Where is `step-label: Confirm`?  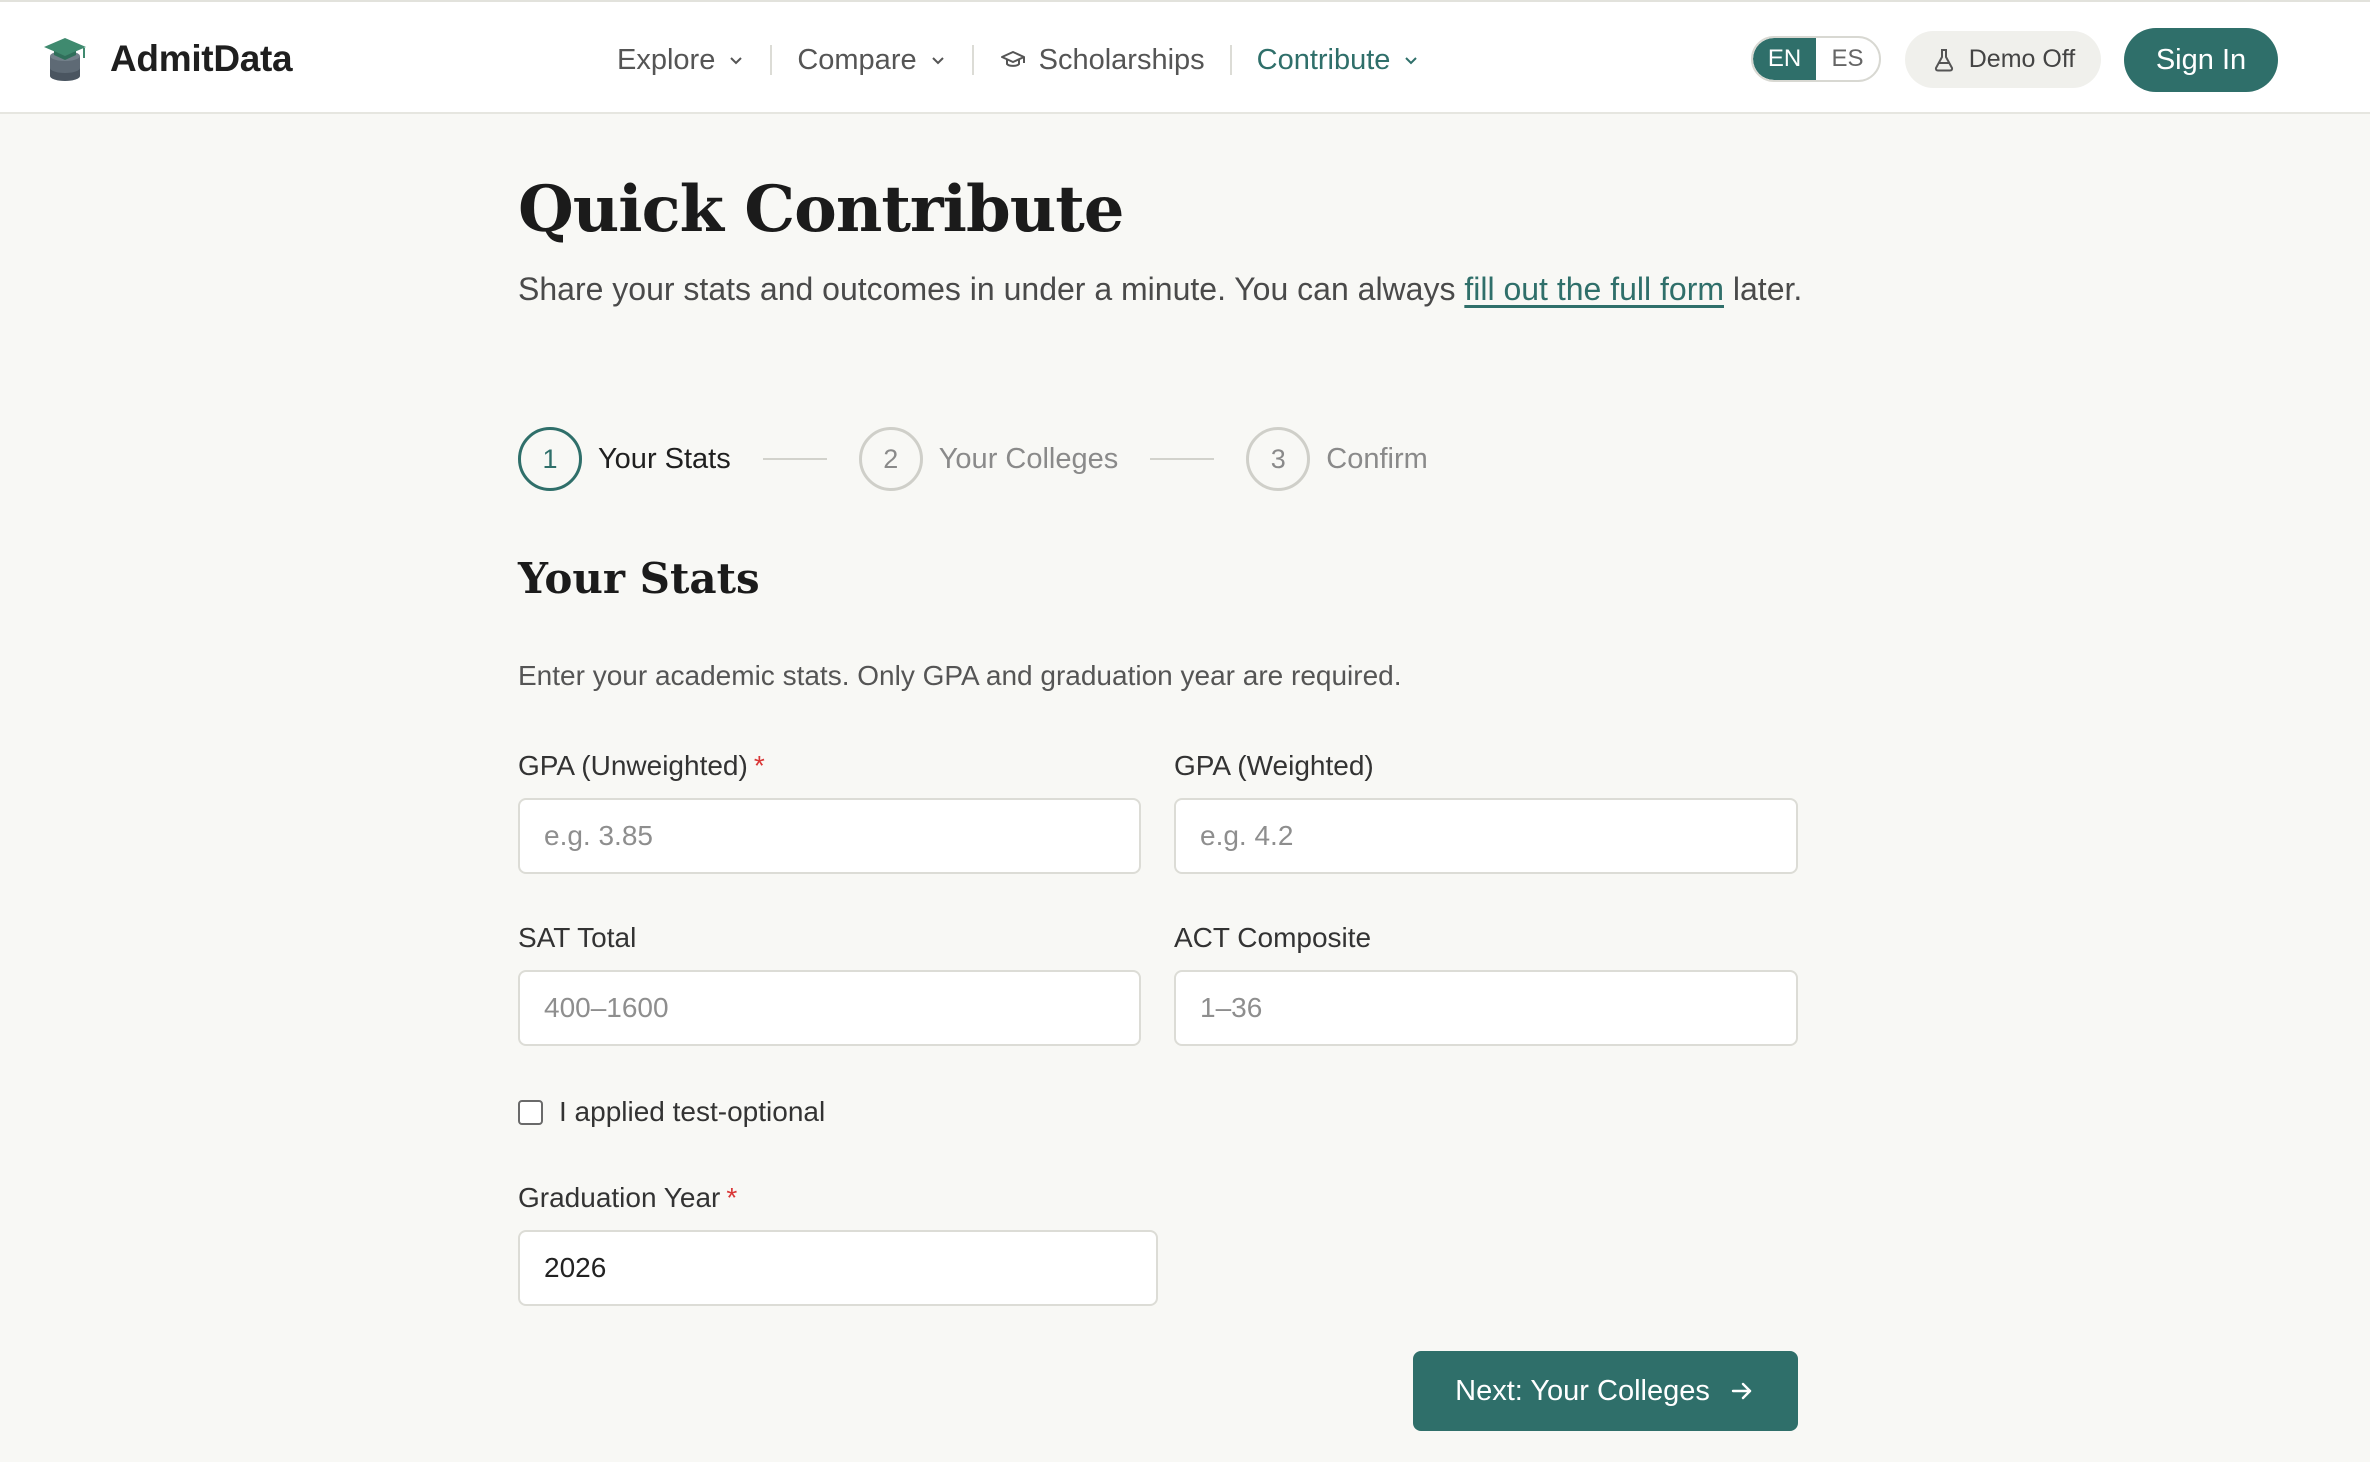
step-label: Confirm is located at coordinates (1377, 458).